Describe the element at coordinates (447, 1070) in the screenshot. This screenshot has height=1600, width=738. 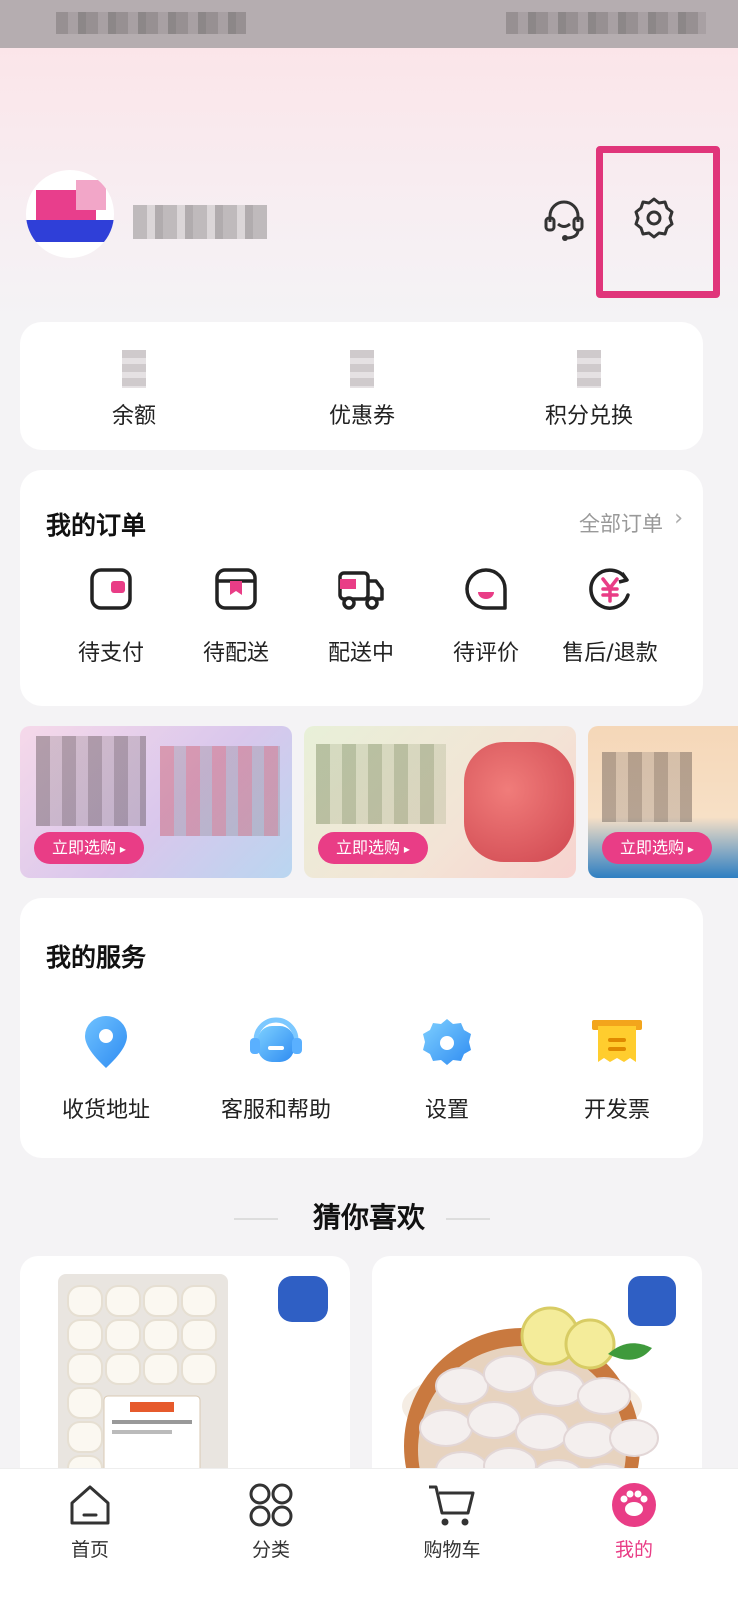
I see `service-settings: 设置` at that location.